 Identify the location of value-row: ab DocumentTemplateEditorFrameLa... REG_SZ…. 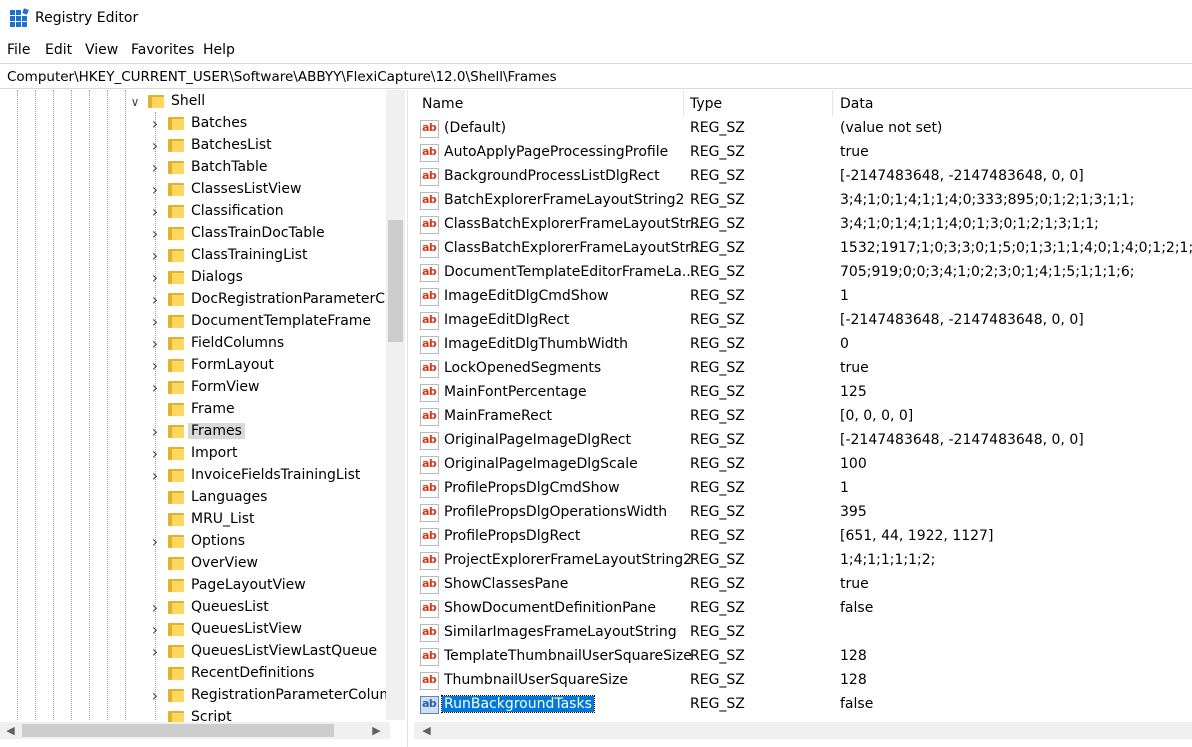
(803, 273).